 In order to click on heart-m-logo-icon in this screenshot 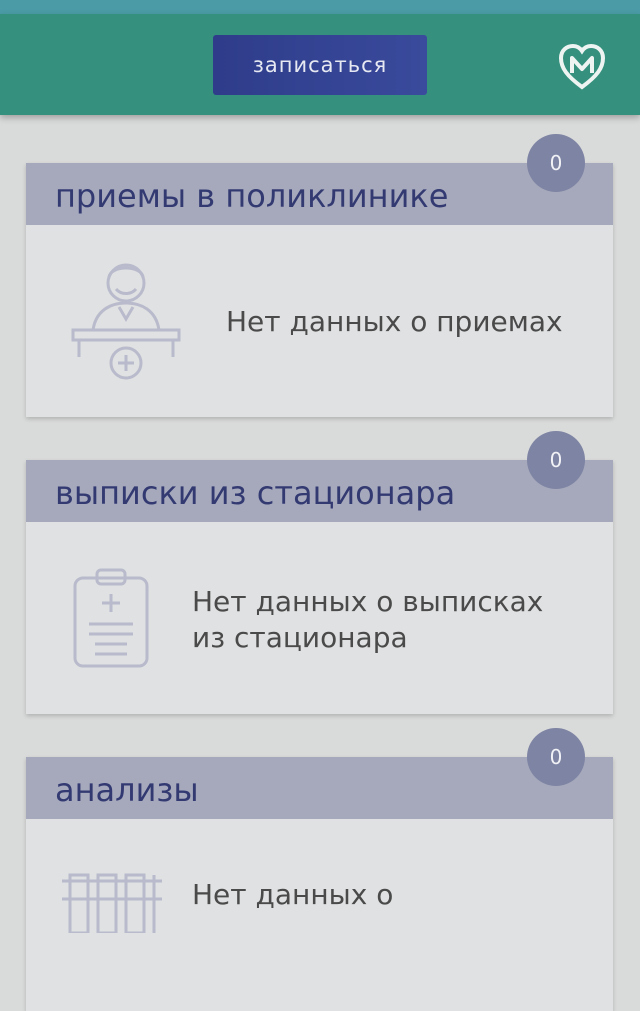, I will do `click(582, 67)`.